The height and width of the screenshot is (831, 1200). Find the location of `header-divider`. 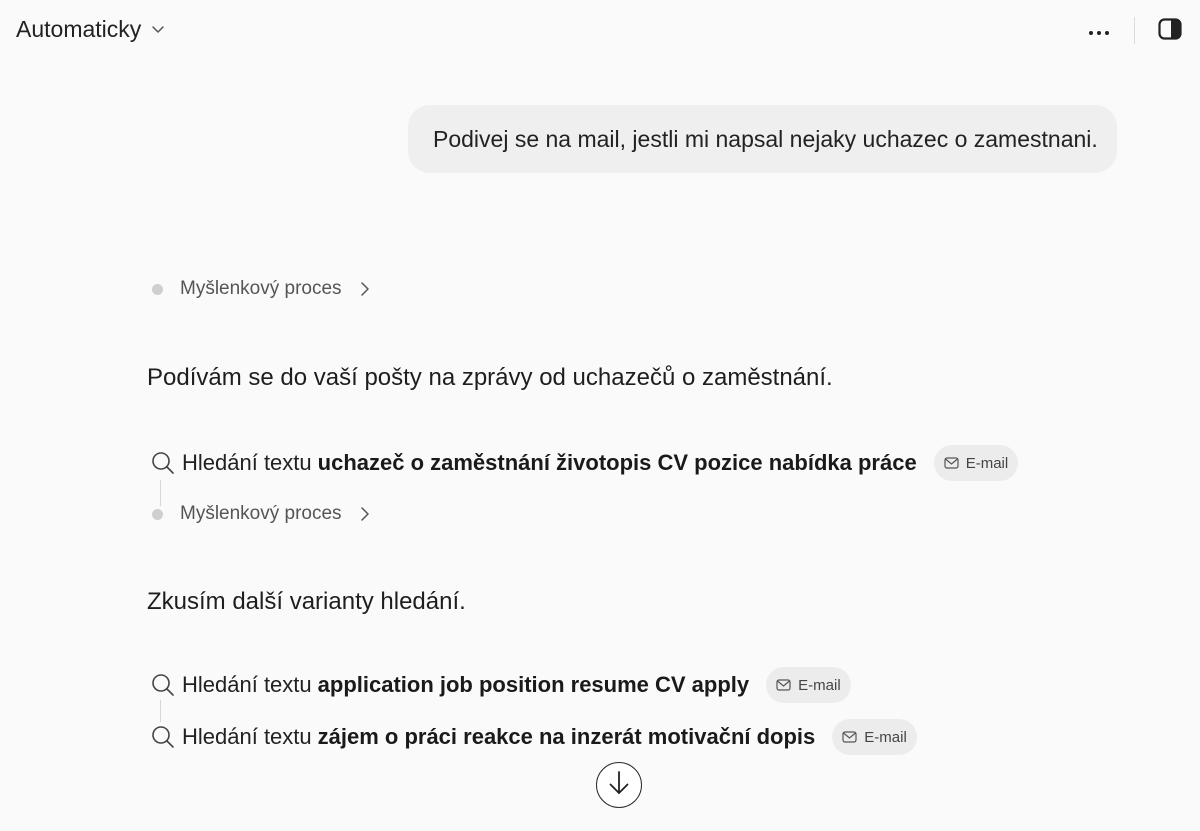

header-divider is located at coordinates (1134, 30).